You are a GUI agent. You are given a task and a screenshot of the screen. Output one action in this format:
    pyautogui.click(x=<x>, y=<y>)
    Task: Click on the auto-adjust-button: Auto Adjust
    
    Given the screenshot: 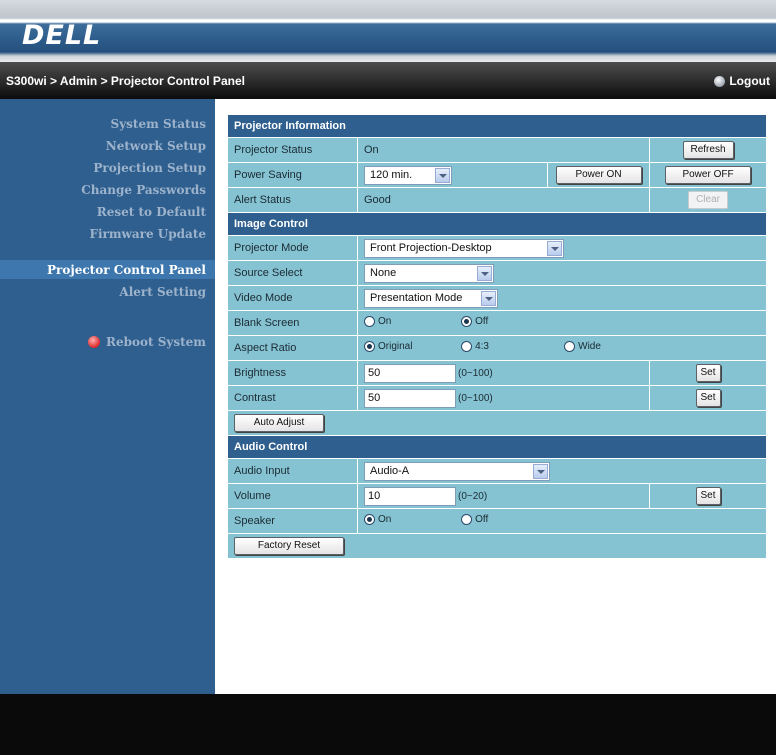 What is the action you would take?
    pyautogui.click(x=279, y=423)
    